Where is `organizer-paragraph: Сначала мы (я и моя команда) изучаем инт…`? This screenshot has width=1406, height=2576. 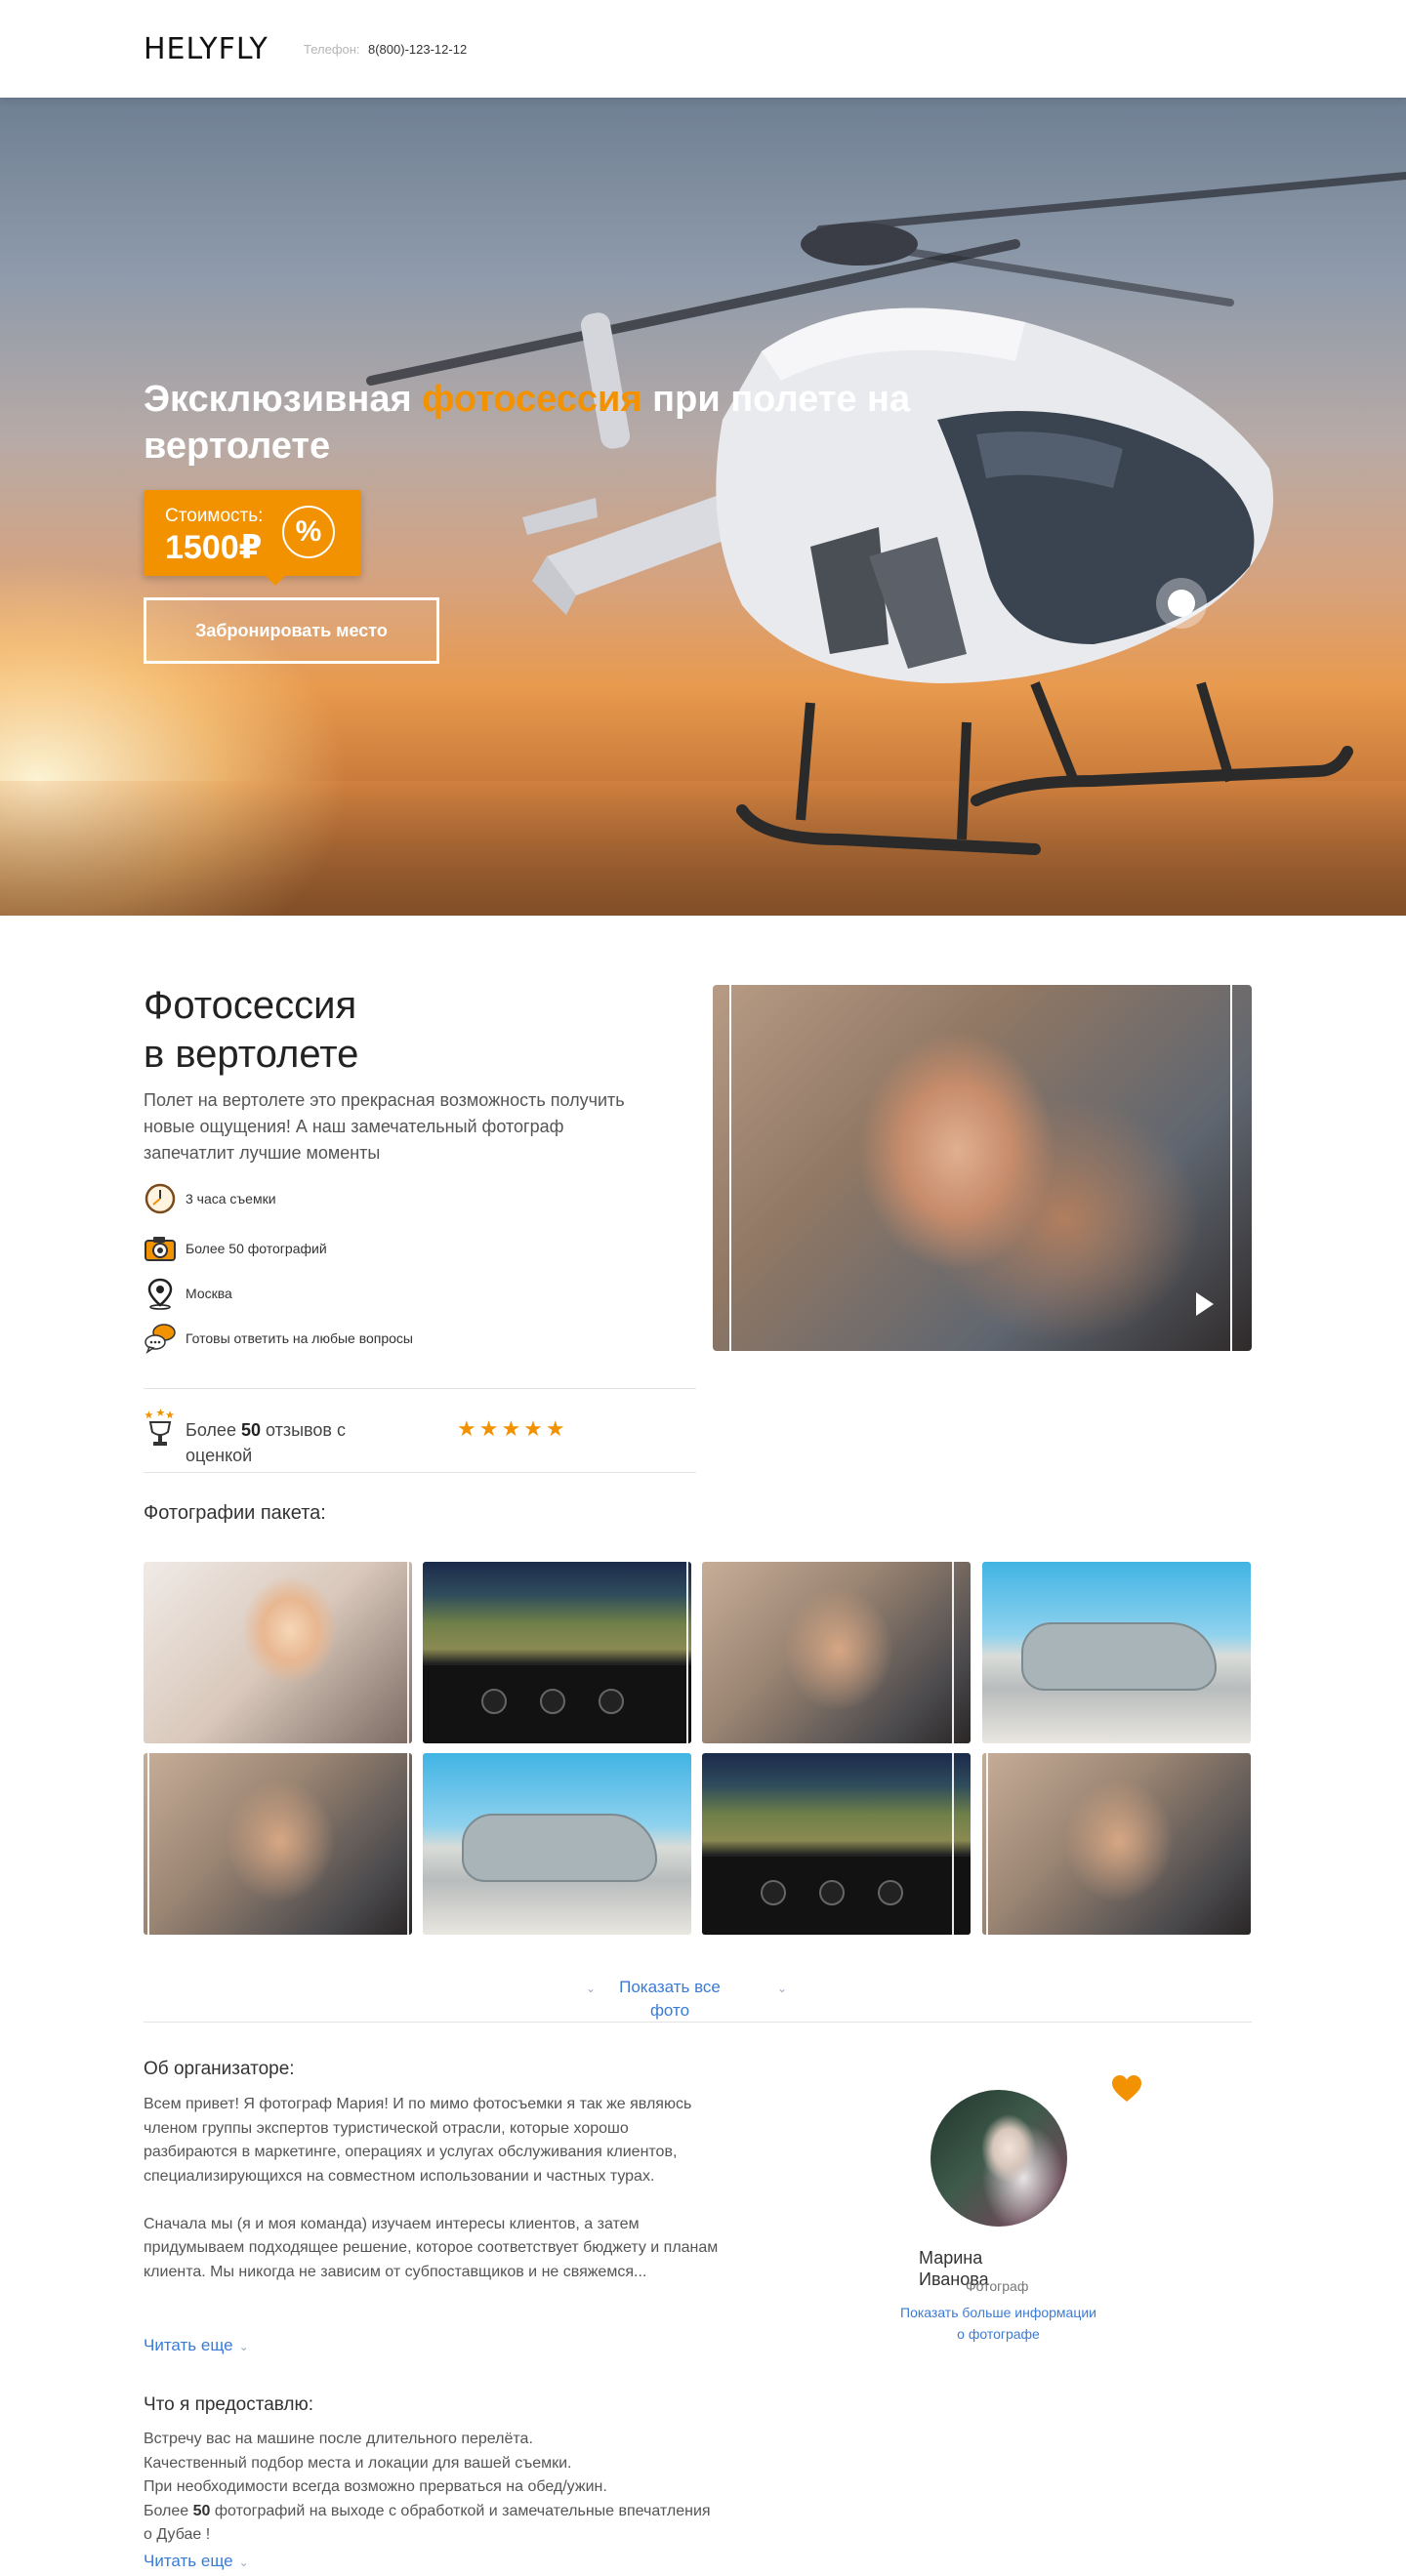
organizer-paragraph: Сначала мы (я и моя команда) изучаем инт… is located at coordinates (432, 2247).